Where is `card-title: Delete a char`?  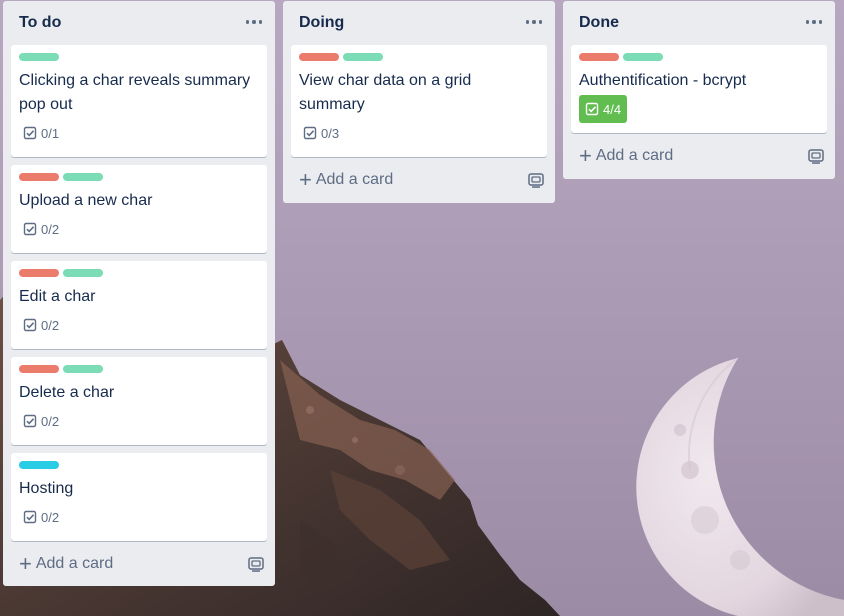 card-title: Delete a char is located at coordinates (67, 392).